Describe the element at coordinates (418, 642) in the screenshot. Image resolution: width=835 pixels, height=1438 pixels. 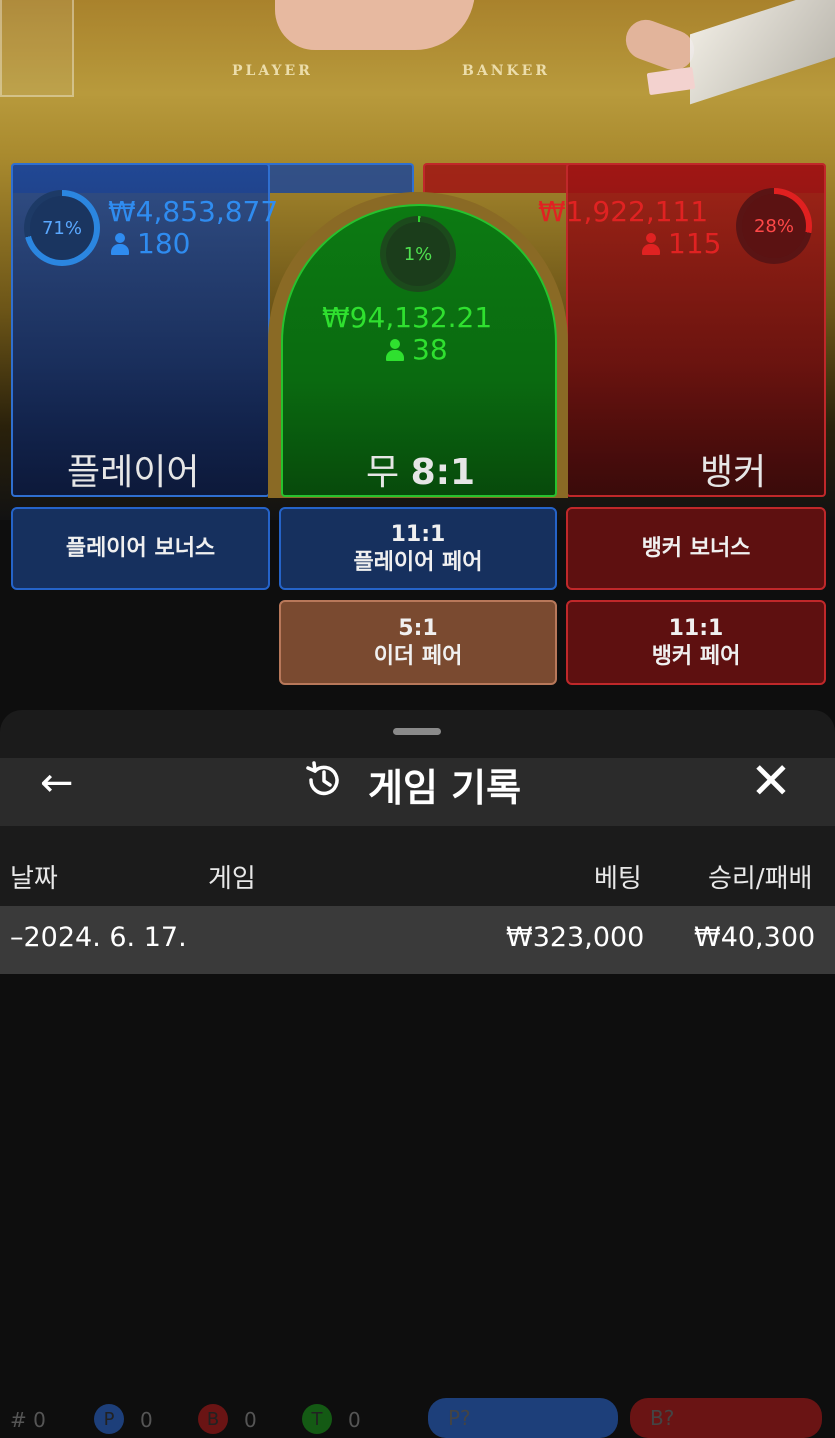
I see `either-pair-button: 5:1 이더 페어` at that location.